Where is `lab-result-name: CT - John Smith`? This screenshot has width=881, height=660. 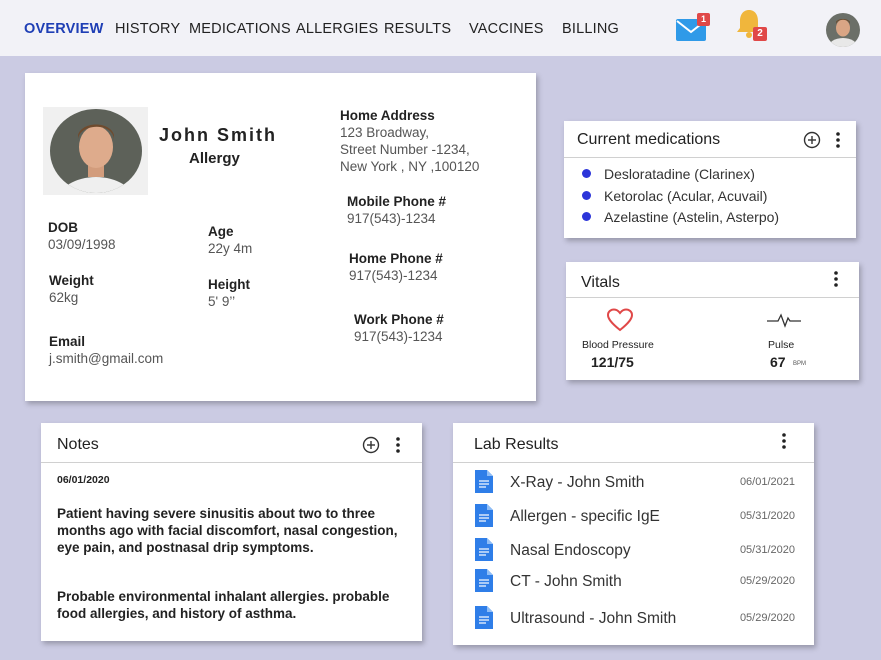 lab-result-name: CT - John Smith is located at coordinates (566, 581).